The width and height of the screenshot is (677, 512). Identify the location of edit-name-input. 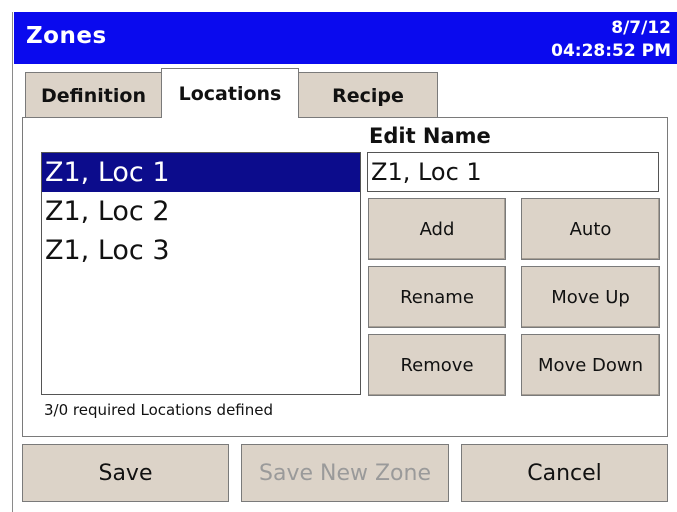
(513, 172).